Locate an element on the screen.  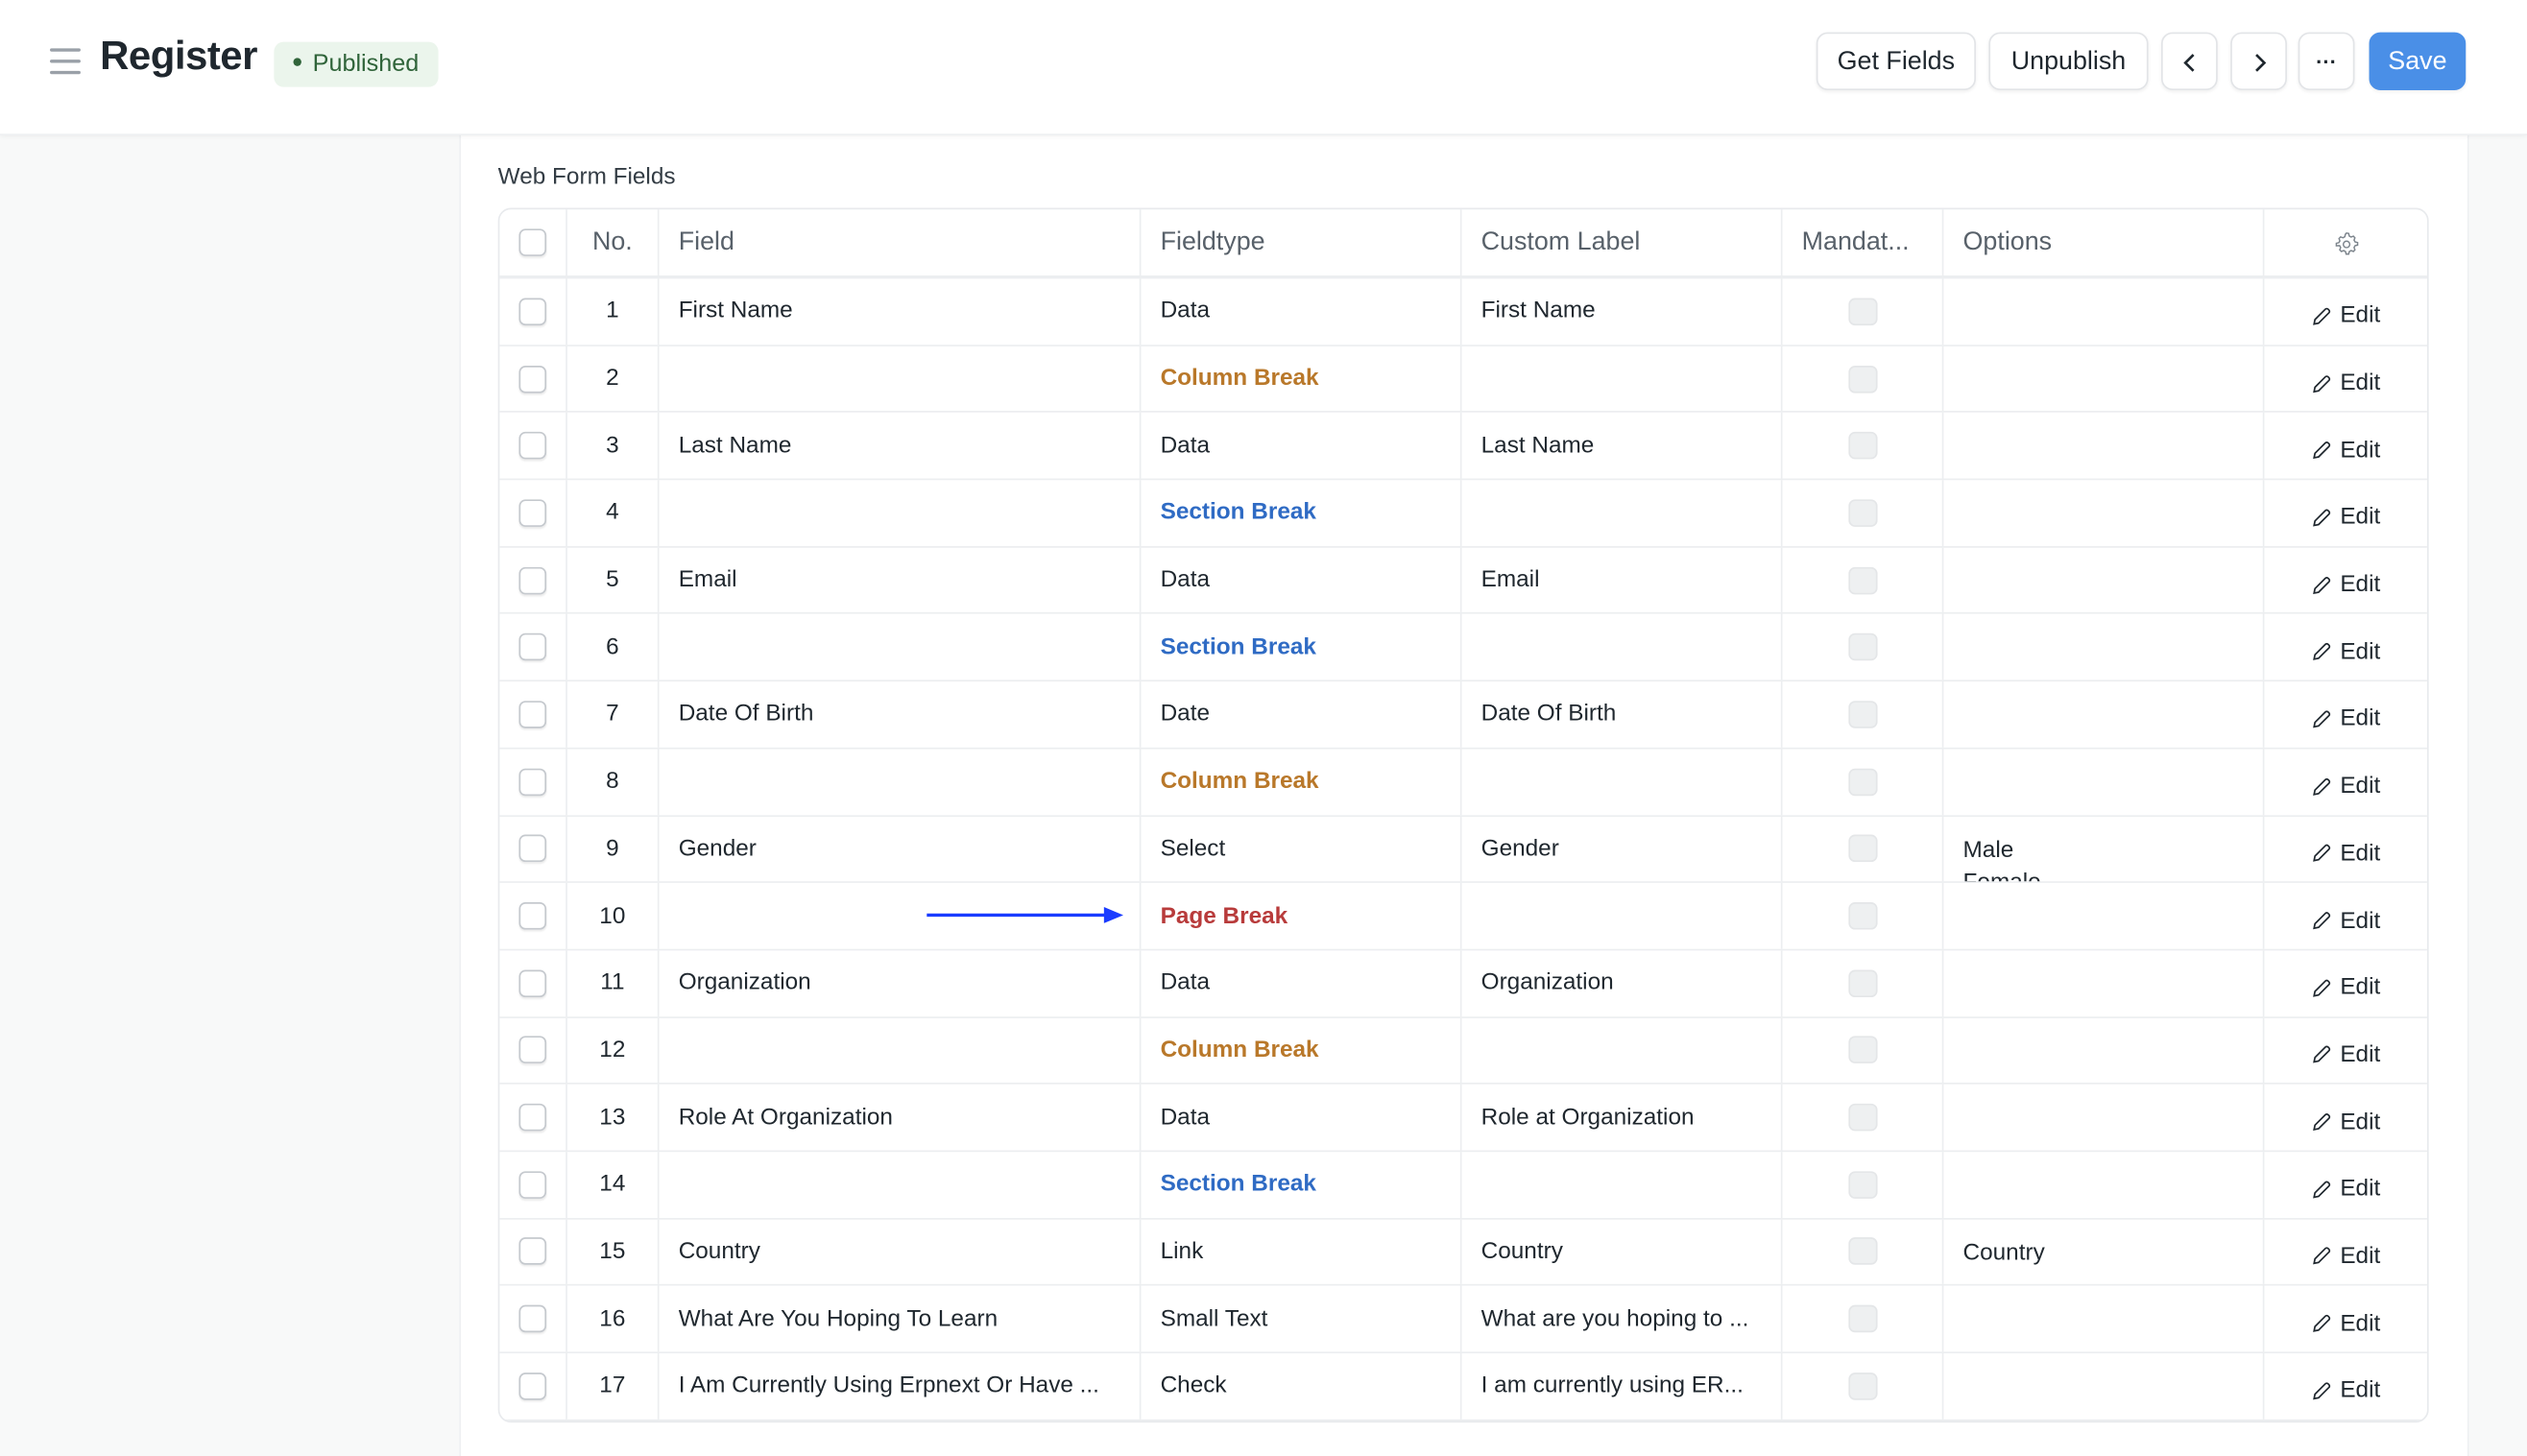
custom-label: Date Of Birth is located at coordinates (1622, 714).